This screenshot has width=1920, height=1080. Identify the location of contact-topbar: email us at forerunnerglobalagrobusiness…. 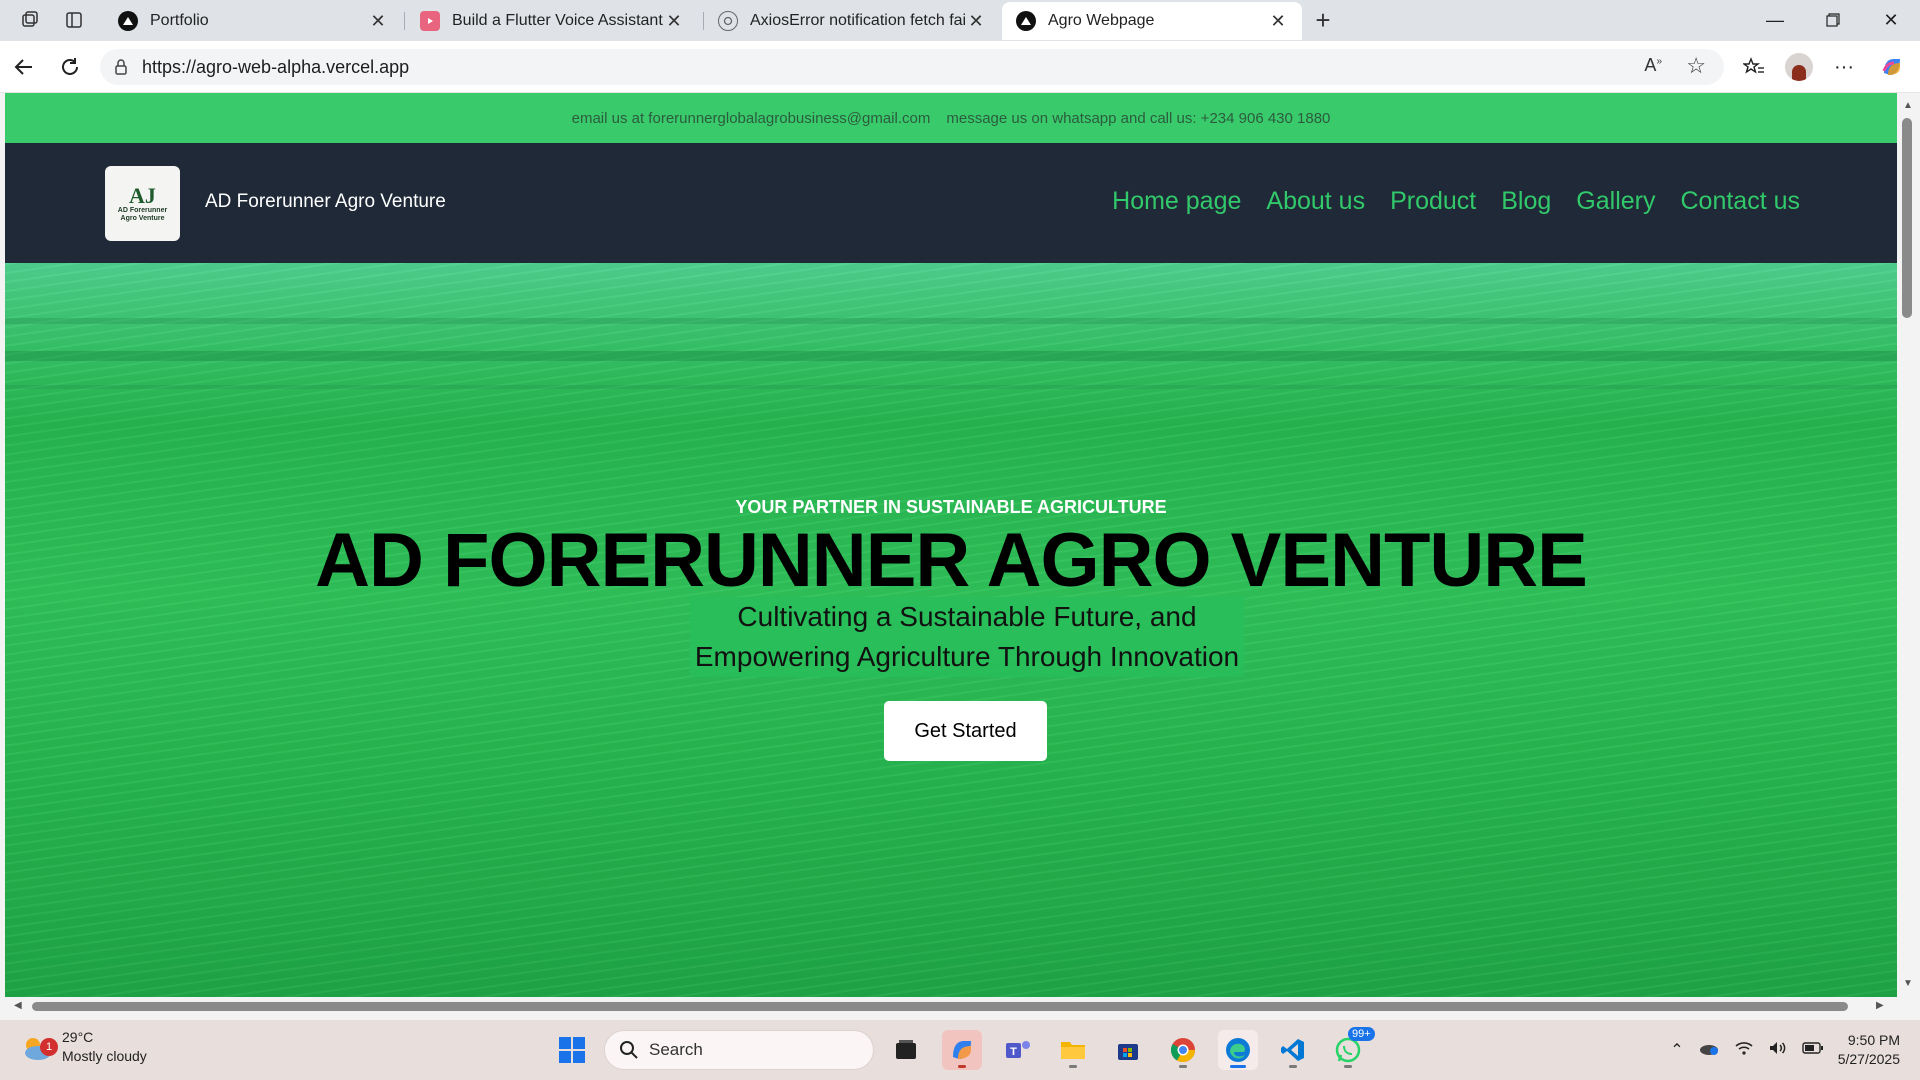
(951, 118).